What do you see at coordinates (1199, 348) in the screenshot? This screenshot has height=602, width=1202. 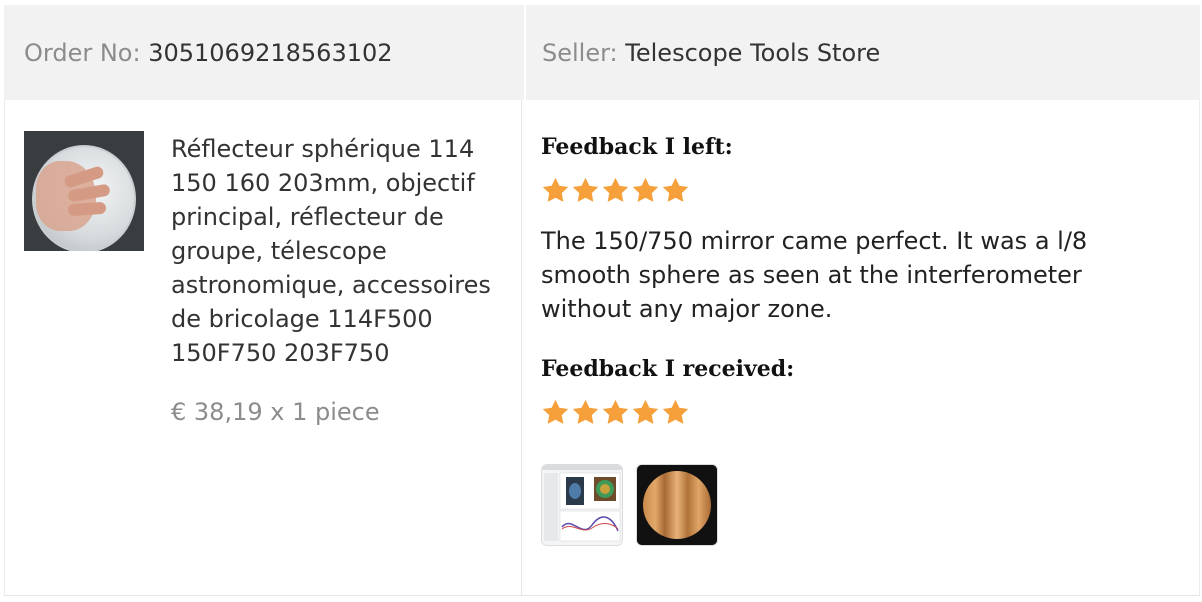 I see `card-right-border` at bounding box center [1199, 348].